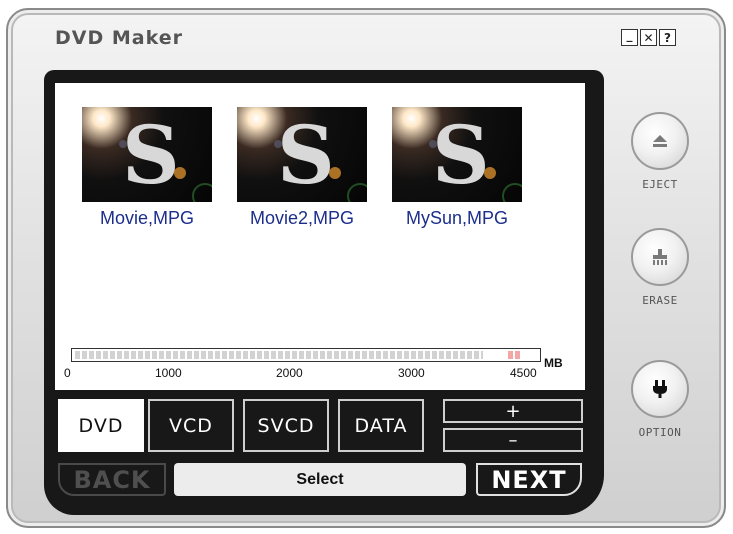 The image size is (733, 534). I want to click on increase-button: +, so click(513, 411).